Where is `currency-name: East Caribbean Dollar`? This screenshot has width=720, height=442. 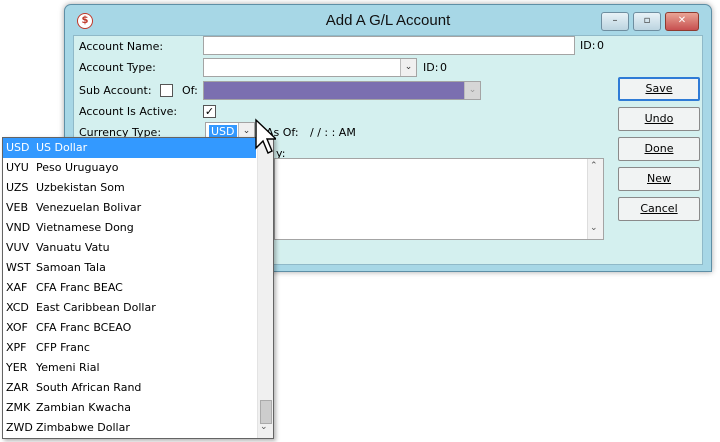
currency-name: East Caribbean Dollar is located at coordinates (96, 307).